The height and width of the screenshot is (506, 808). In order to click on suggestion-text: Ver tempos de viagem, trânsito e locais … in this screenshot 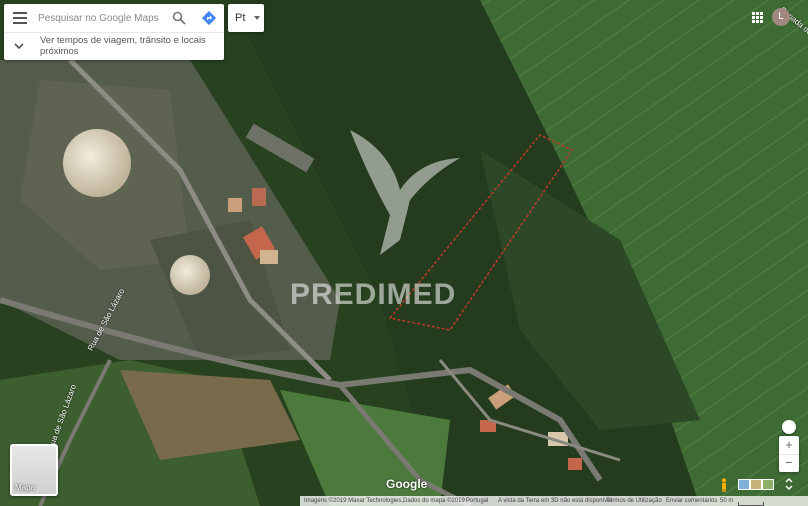, I will do `click(123, 46)`.